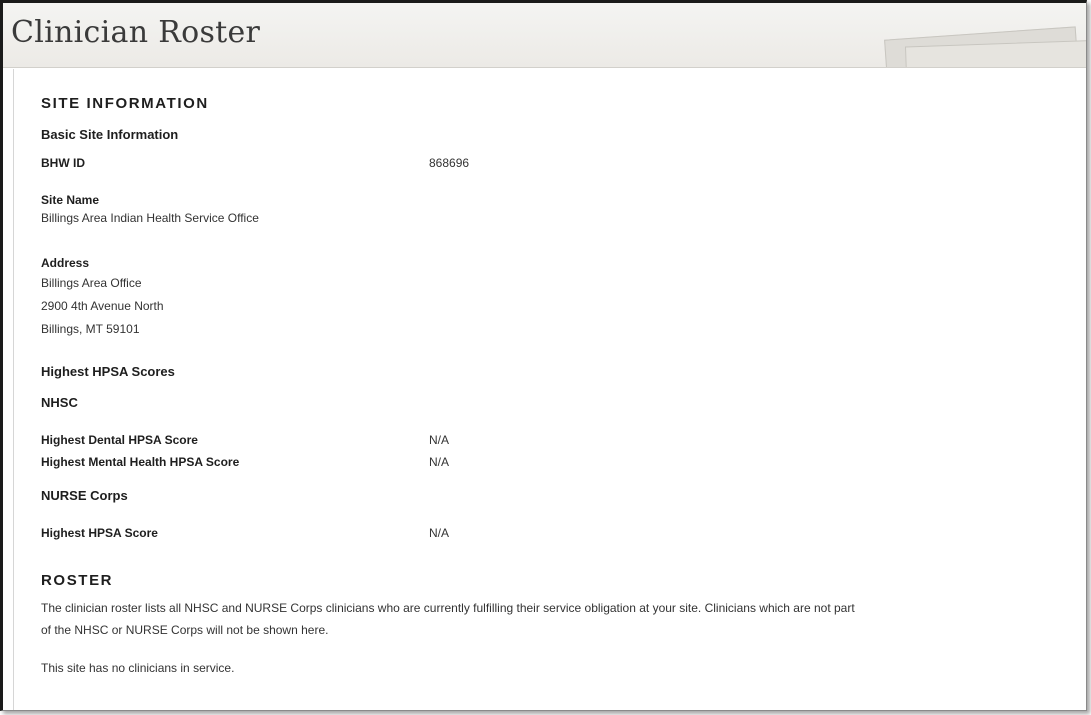 The width and height of the screenshot is (1091, 715). What do you see at coordinates (136, 32) in the screenshot?
I see `page-title: Clinician Roster` at bounding box center [136, 32].